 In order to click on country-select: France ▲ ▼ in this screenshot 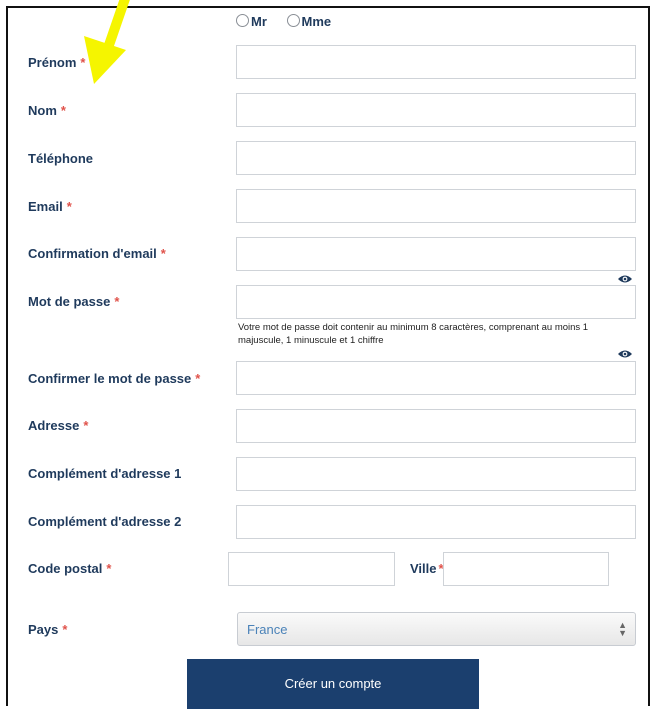, I will do `click(436, 629)`.